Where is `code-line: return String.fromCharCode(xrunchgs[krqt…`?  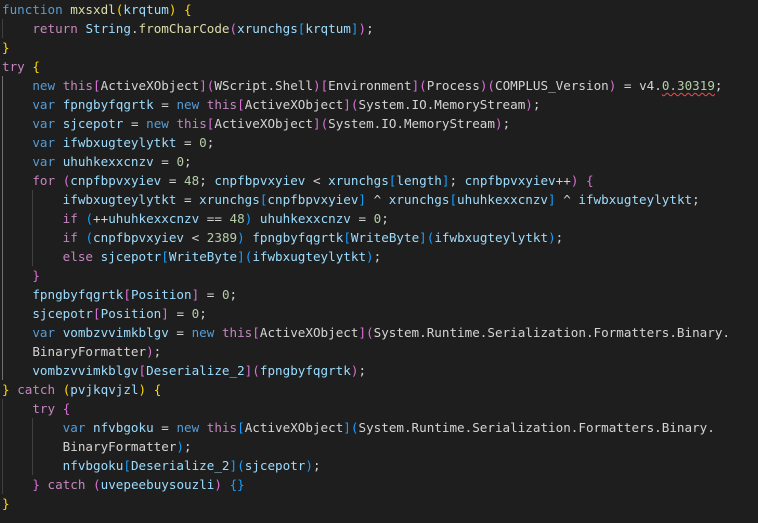 code-line: return String.fromCharCode(xrunchgs[krqt… is located at coordinates (188, 28).